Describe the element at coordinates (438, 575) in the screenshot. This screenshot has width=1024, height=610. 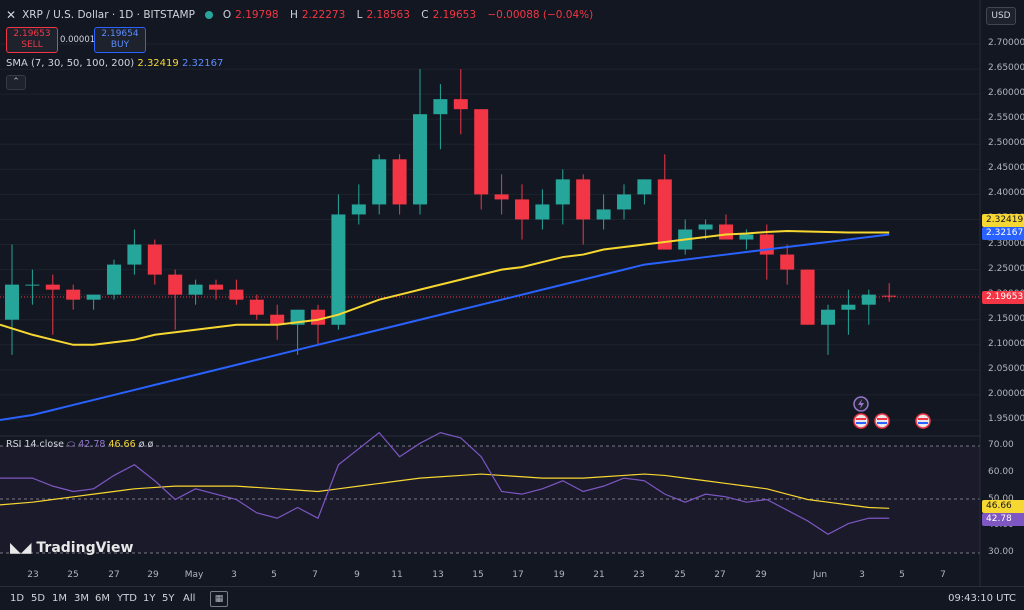
I see `time-tick: 13` at that location.